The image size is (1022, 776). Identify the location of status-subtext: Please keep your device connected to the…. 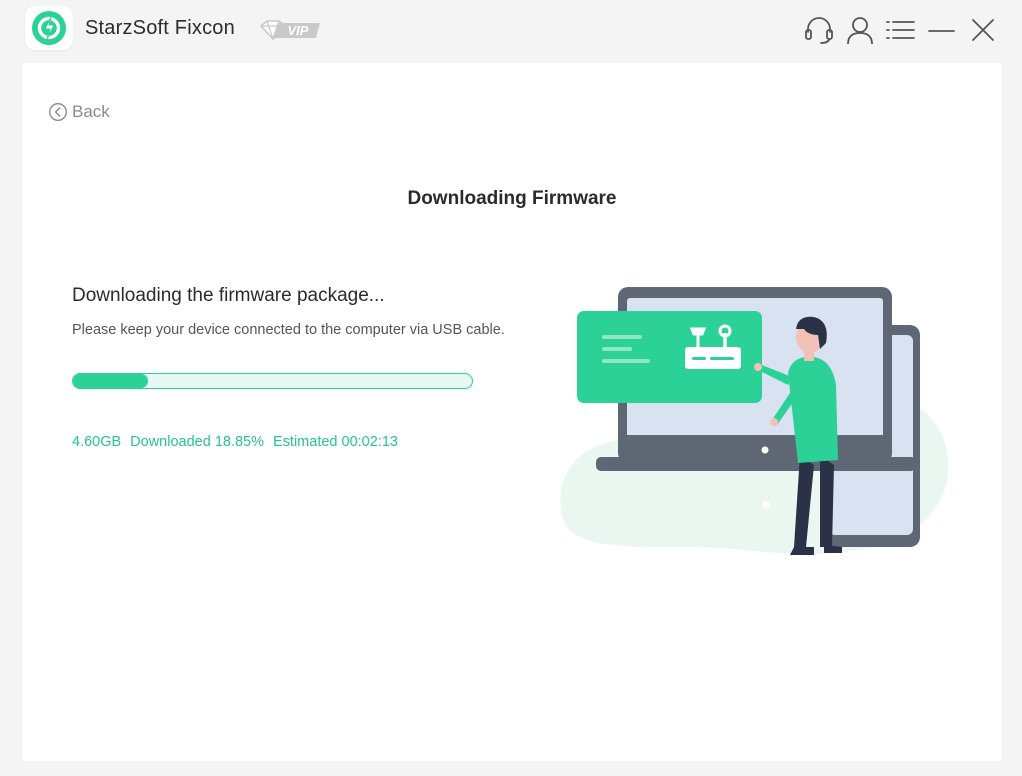
(288, 330).